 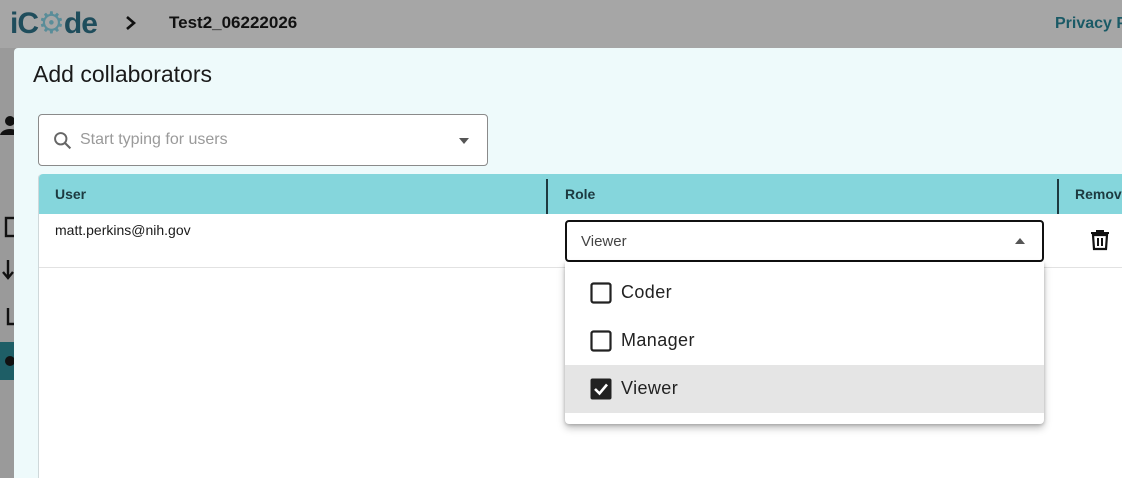 What do you see at coordinates (1088, 24) in the screenshot?
I see `privacy-policy-link: Privacy P` at bounding box center [1088, 24].